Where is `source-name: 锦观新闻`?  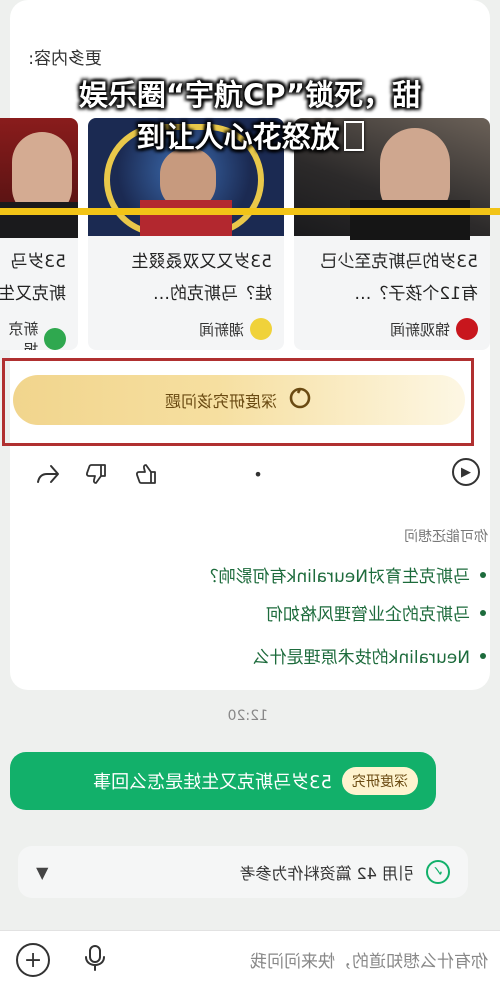 source-name: 锦观新闻 is located at coordinates (419, 329).